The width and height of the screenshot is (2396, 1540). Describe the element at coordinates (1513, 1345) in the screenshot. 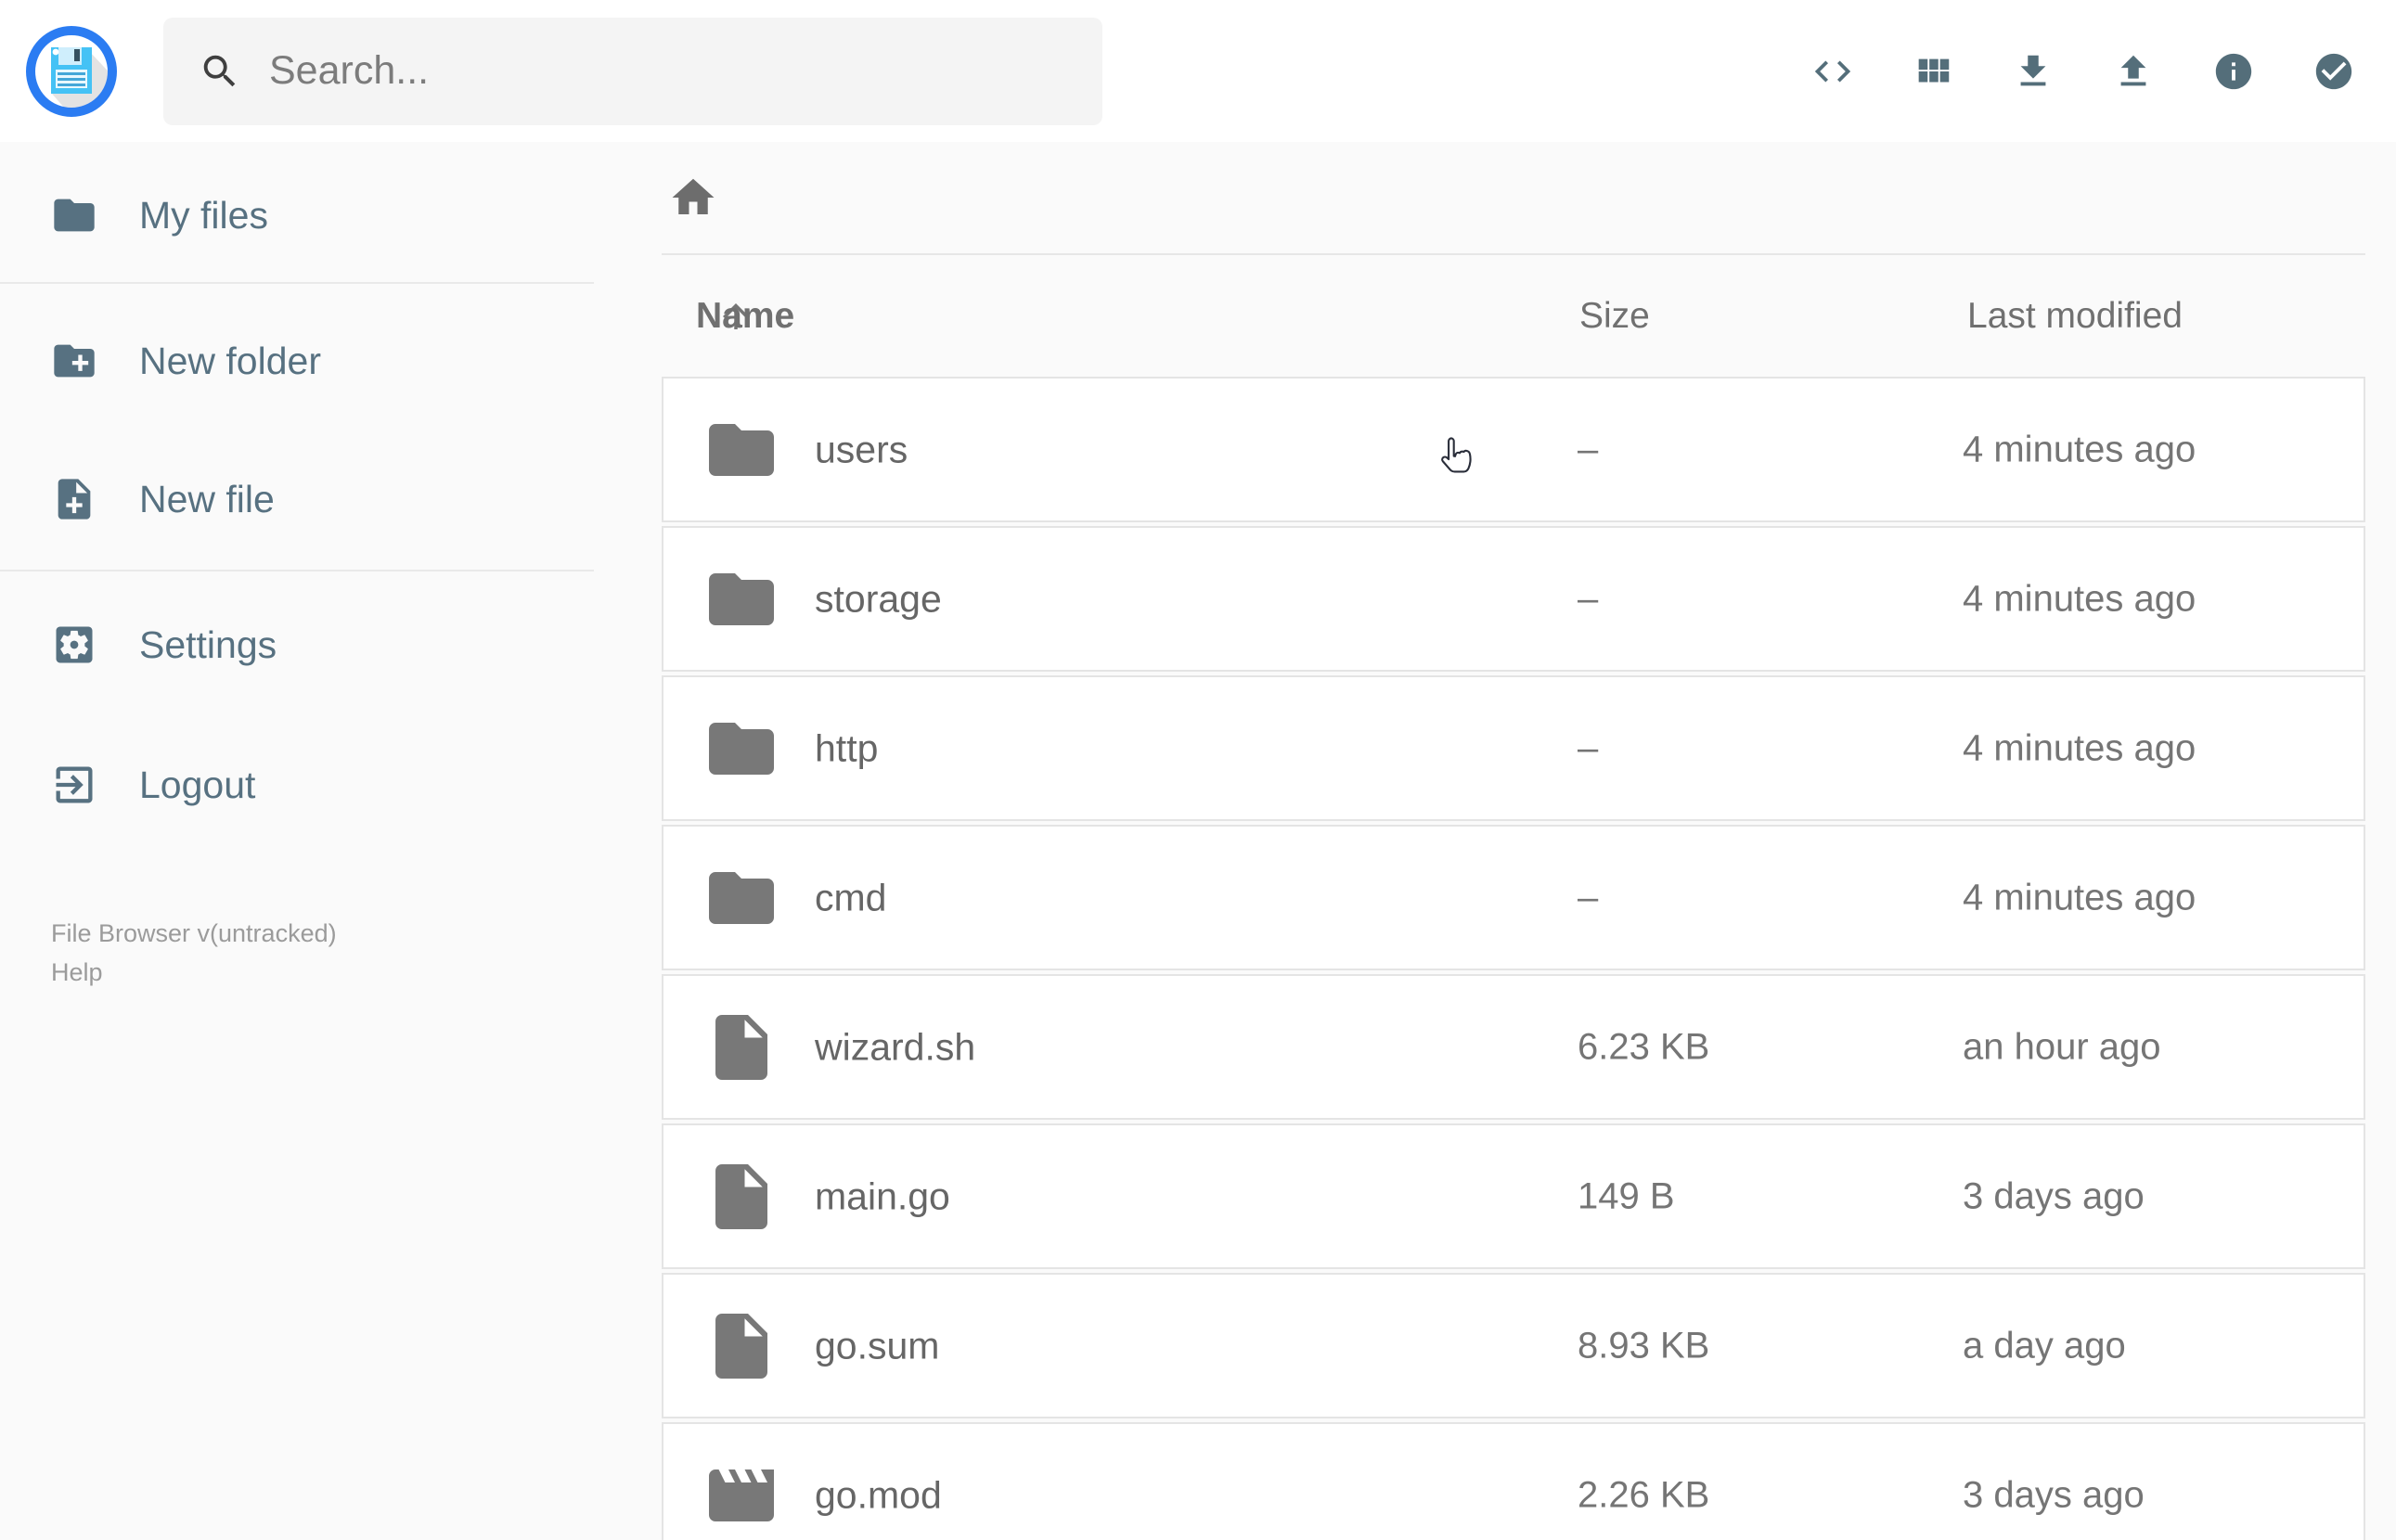

I see `file-row: go.sum 8.93 KB a day ago` at that location.